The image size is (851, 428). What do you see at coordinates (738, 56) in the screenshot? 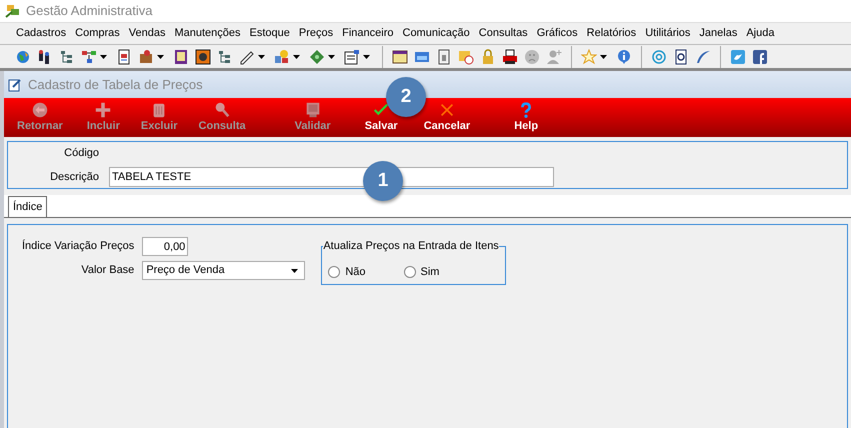
I see `bird-square-icon` at bounding box center [738, 56].